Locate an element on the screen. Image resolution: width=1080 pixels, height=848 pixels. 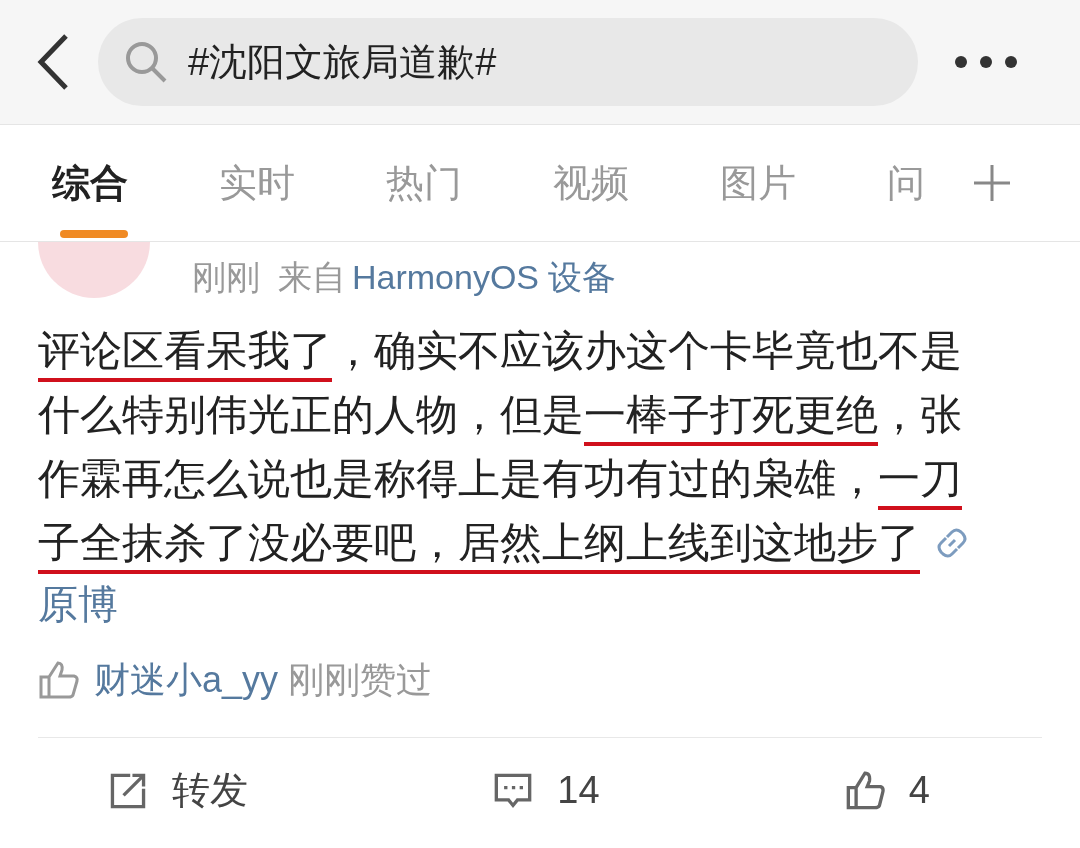
repost-button: 转发 is located at coordinates (178, 790).